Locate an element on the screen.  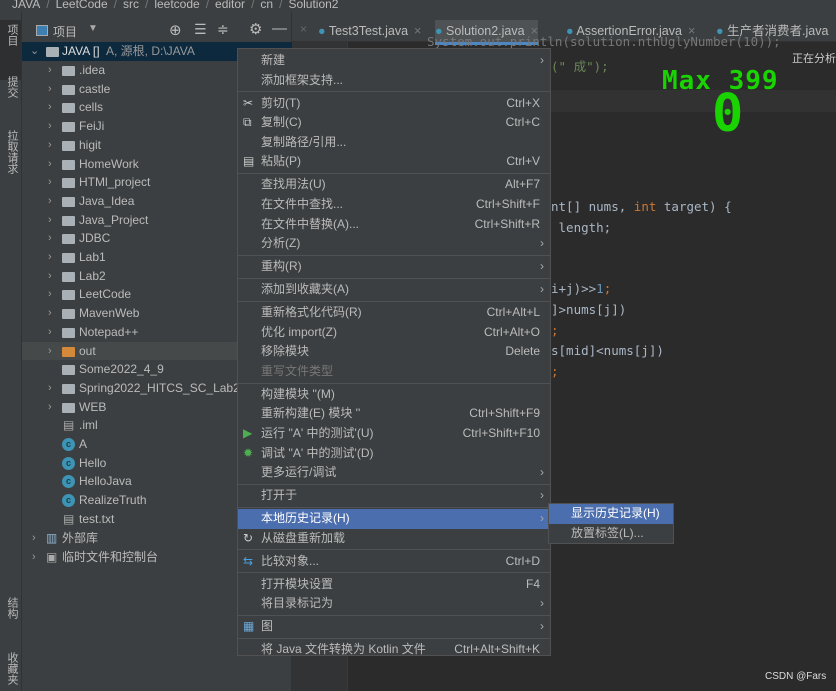
scratch-icon: ▣ is located at coordinates (52, 557).